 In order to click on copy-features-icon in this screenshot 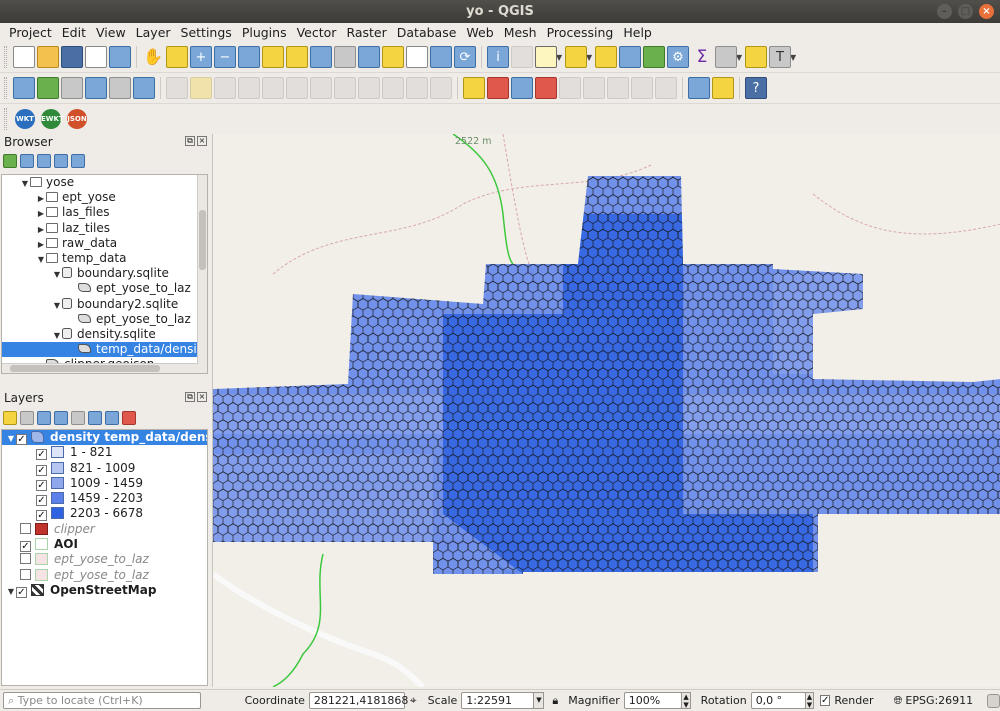, I will do `click(369, 88)`.